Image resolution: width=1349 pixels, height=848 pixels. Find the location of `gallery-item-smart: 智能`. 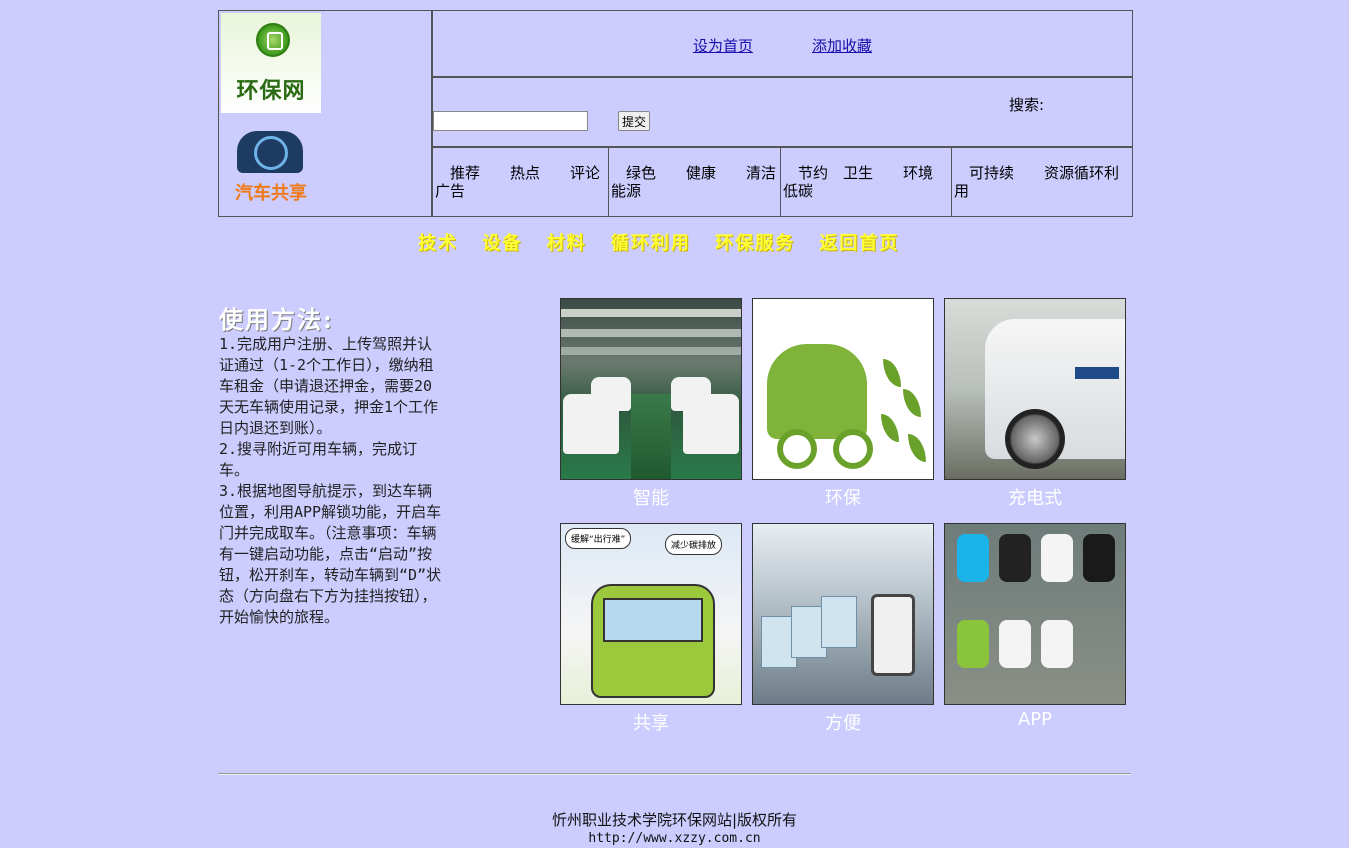

gallery-item-smart: 智能 is located at coordinates (652, 404).